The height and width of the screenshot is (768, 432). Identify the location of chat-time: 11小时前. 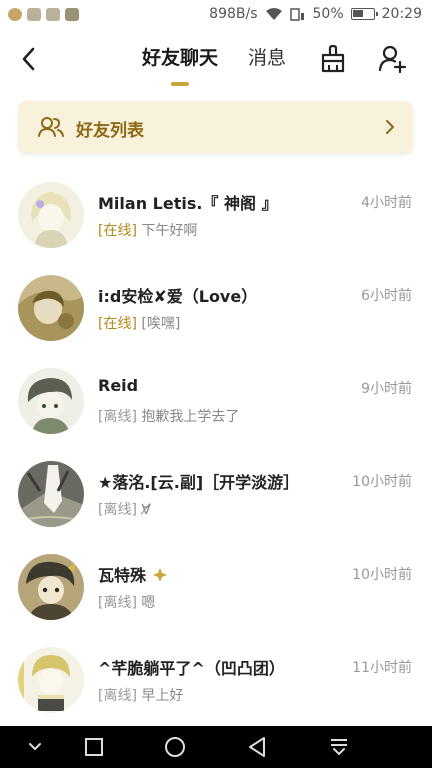
(382, 668).